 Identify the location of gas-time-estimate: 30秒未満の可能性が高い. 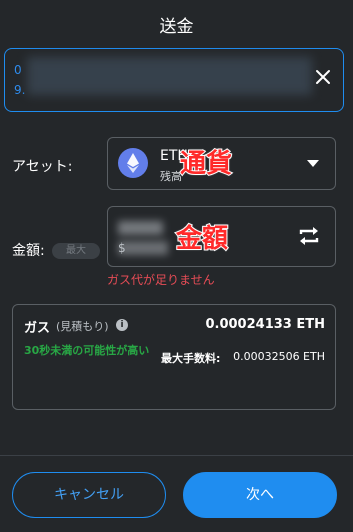
(87, 350).